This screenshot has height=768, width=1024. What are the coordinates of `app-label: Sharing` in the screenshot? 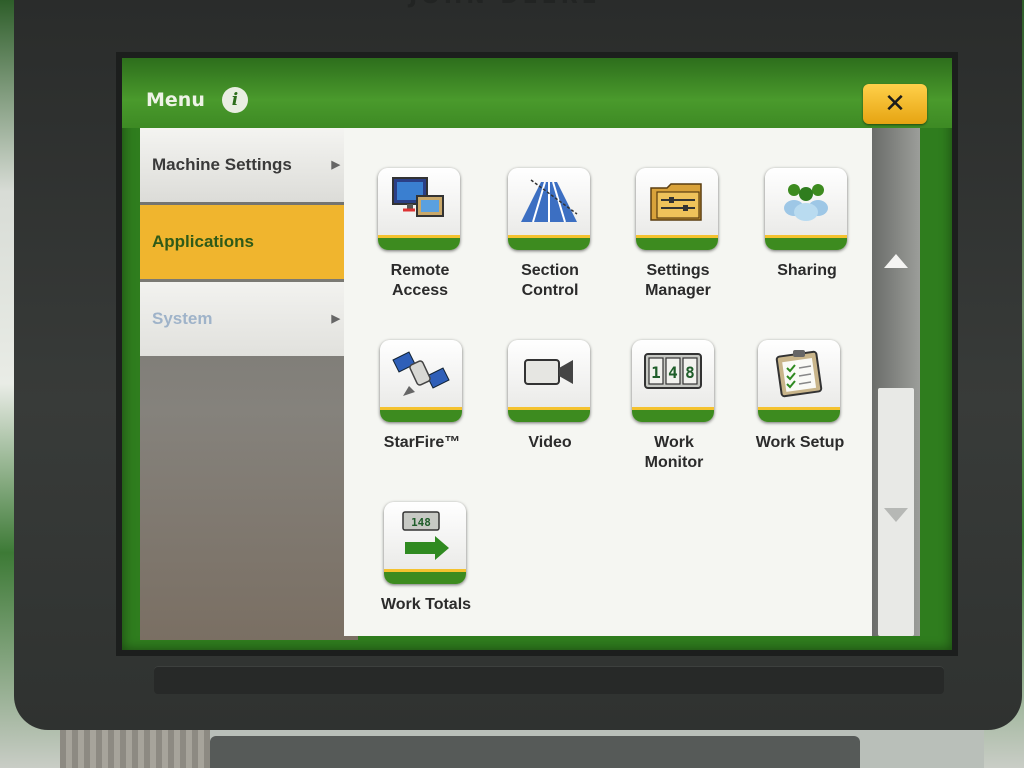 It's located at (807, 270).